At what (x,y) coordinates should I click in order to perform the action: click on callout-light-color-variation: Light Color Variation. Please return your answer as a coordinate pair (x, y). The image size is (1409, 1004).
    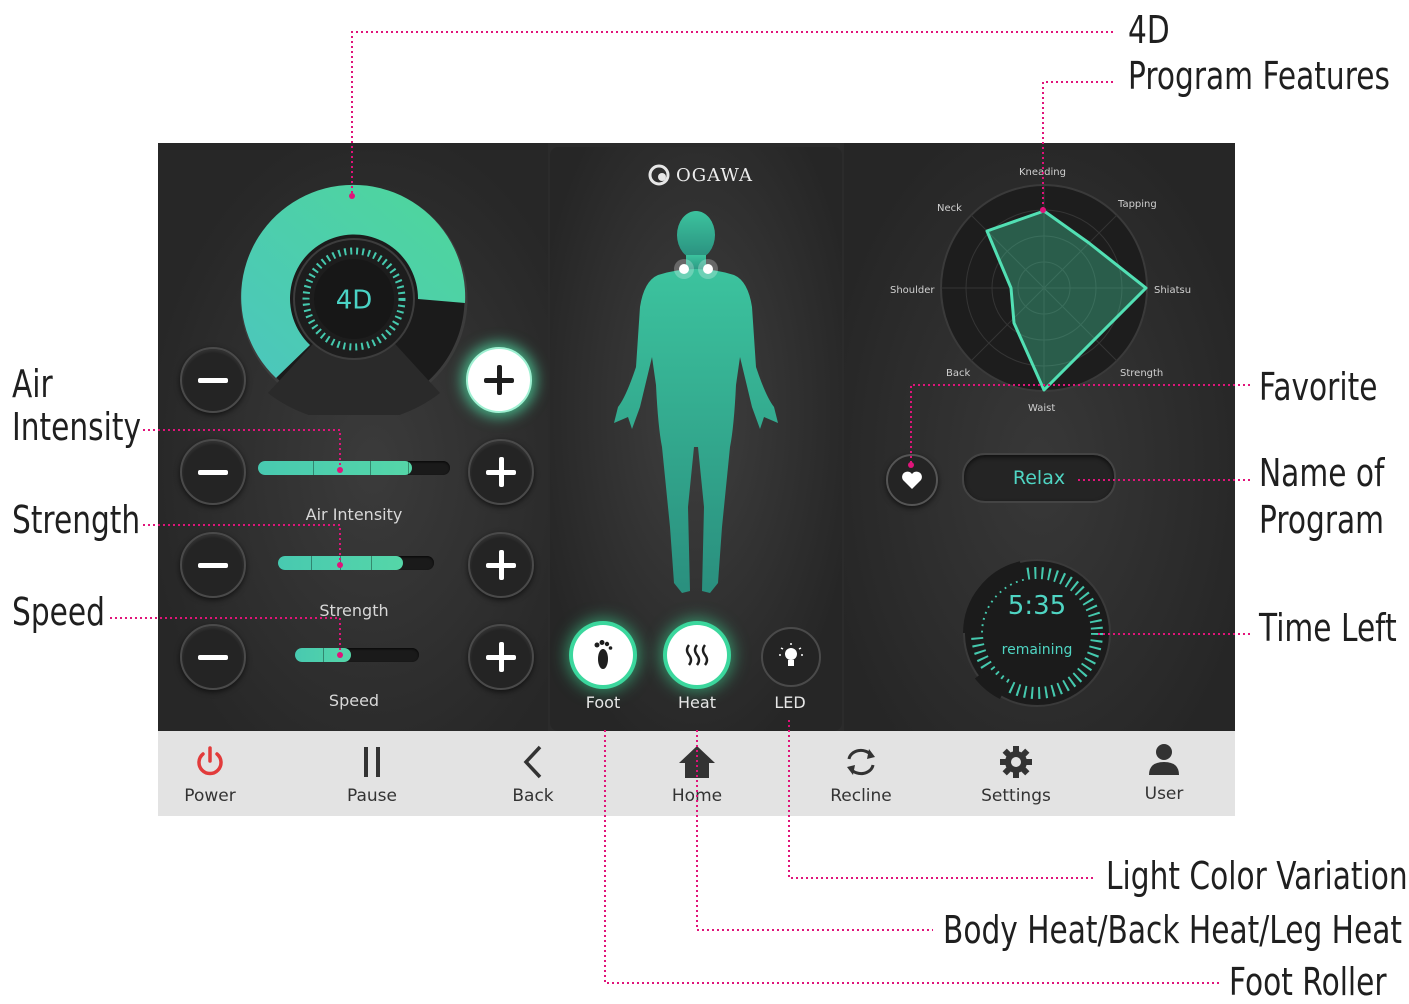
    Looking at the image, I should click on (1257, 876).